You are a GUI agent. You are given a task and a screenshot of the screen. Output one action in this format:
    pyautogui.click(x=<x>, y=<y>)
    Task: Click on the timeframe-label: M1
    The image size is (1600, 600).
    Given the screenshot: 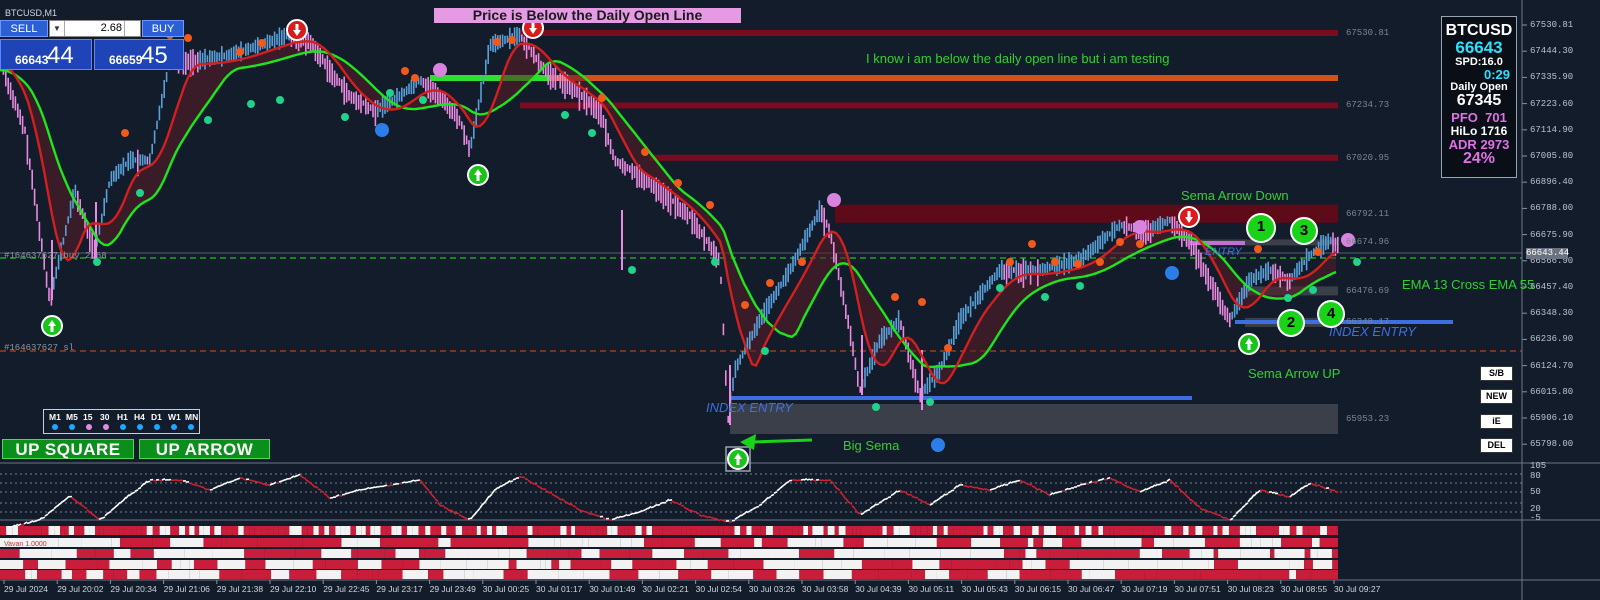 What is the action you would take?
    pyautogui.click(x=55, y=417)
    